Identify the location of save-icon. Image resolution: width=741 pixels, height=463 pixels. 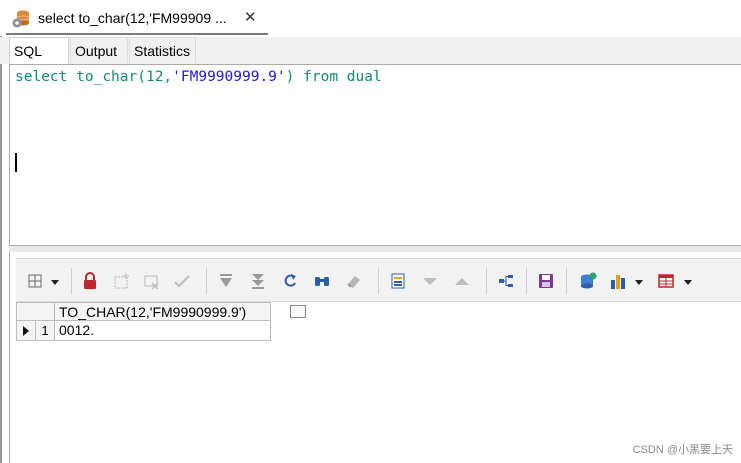
(546, 281).